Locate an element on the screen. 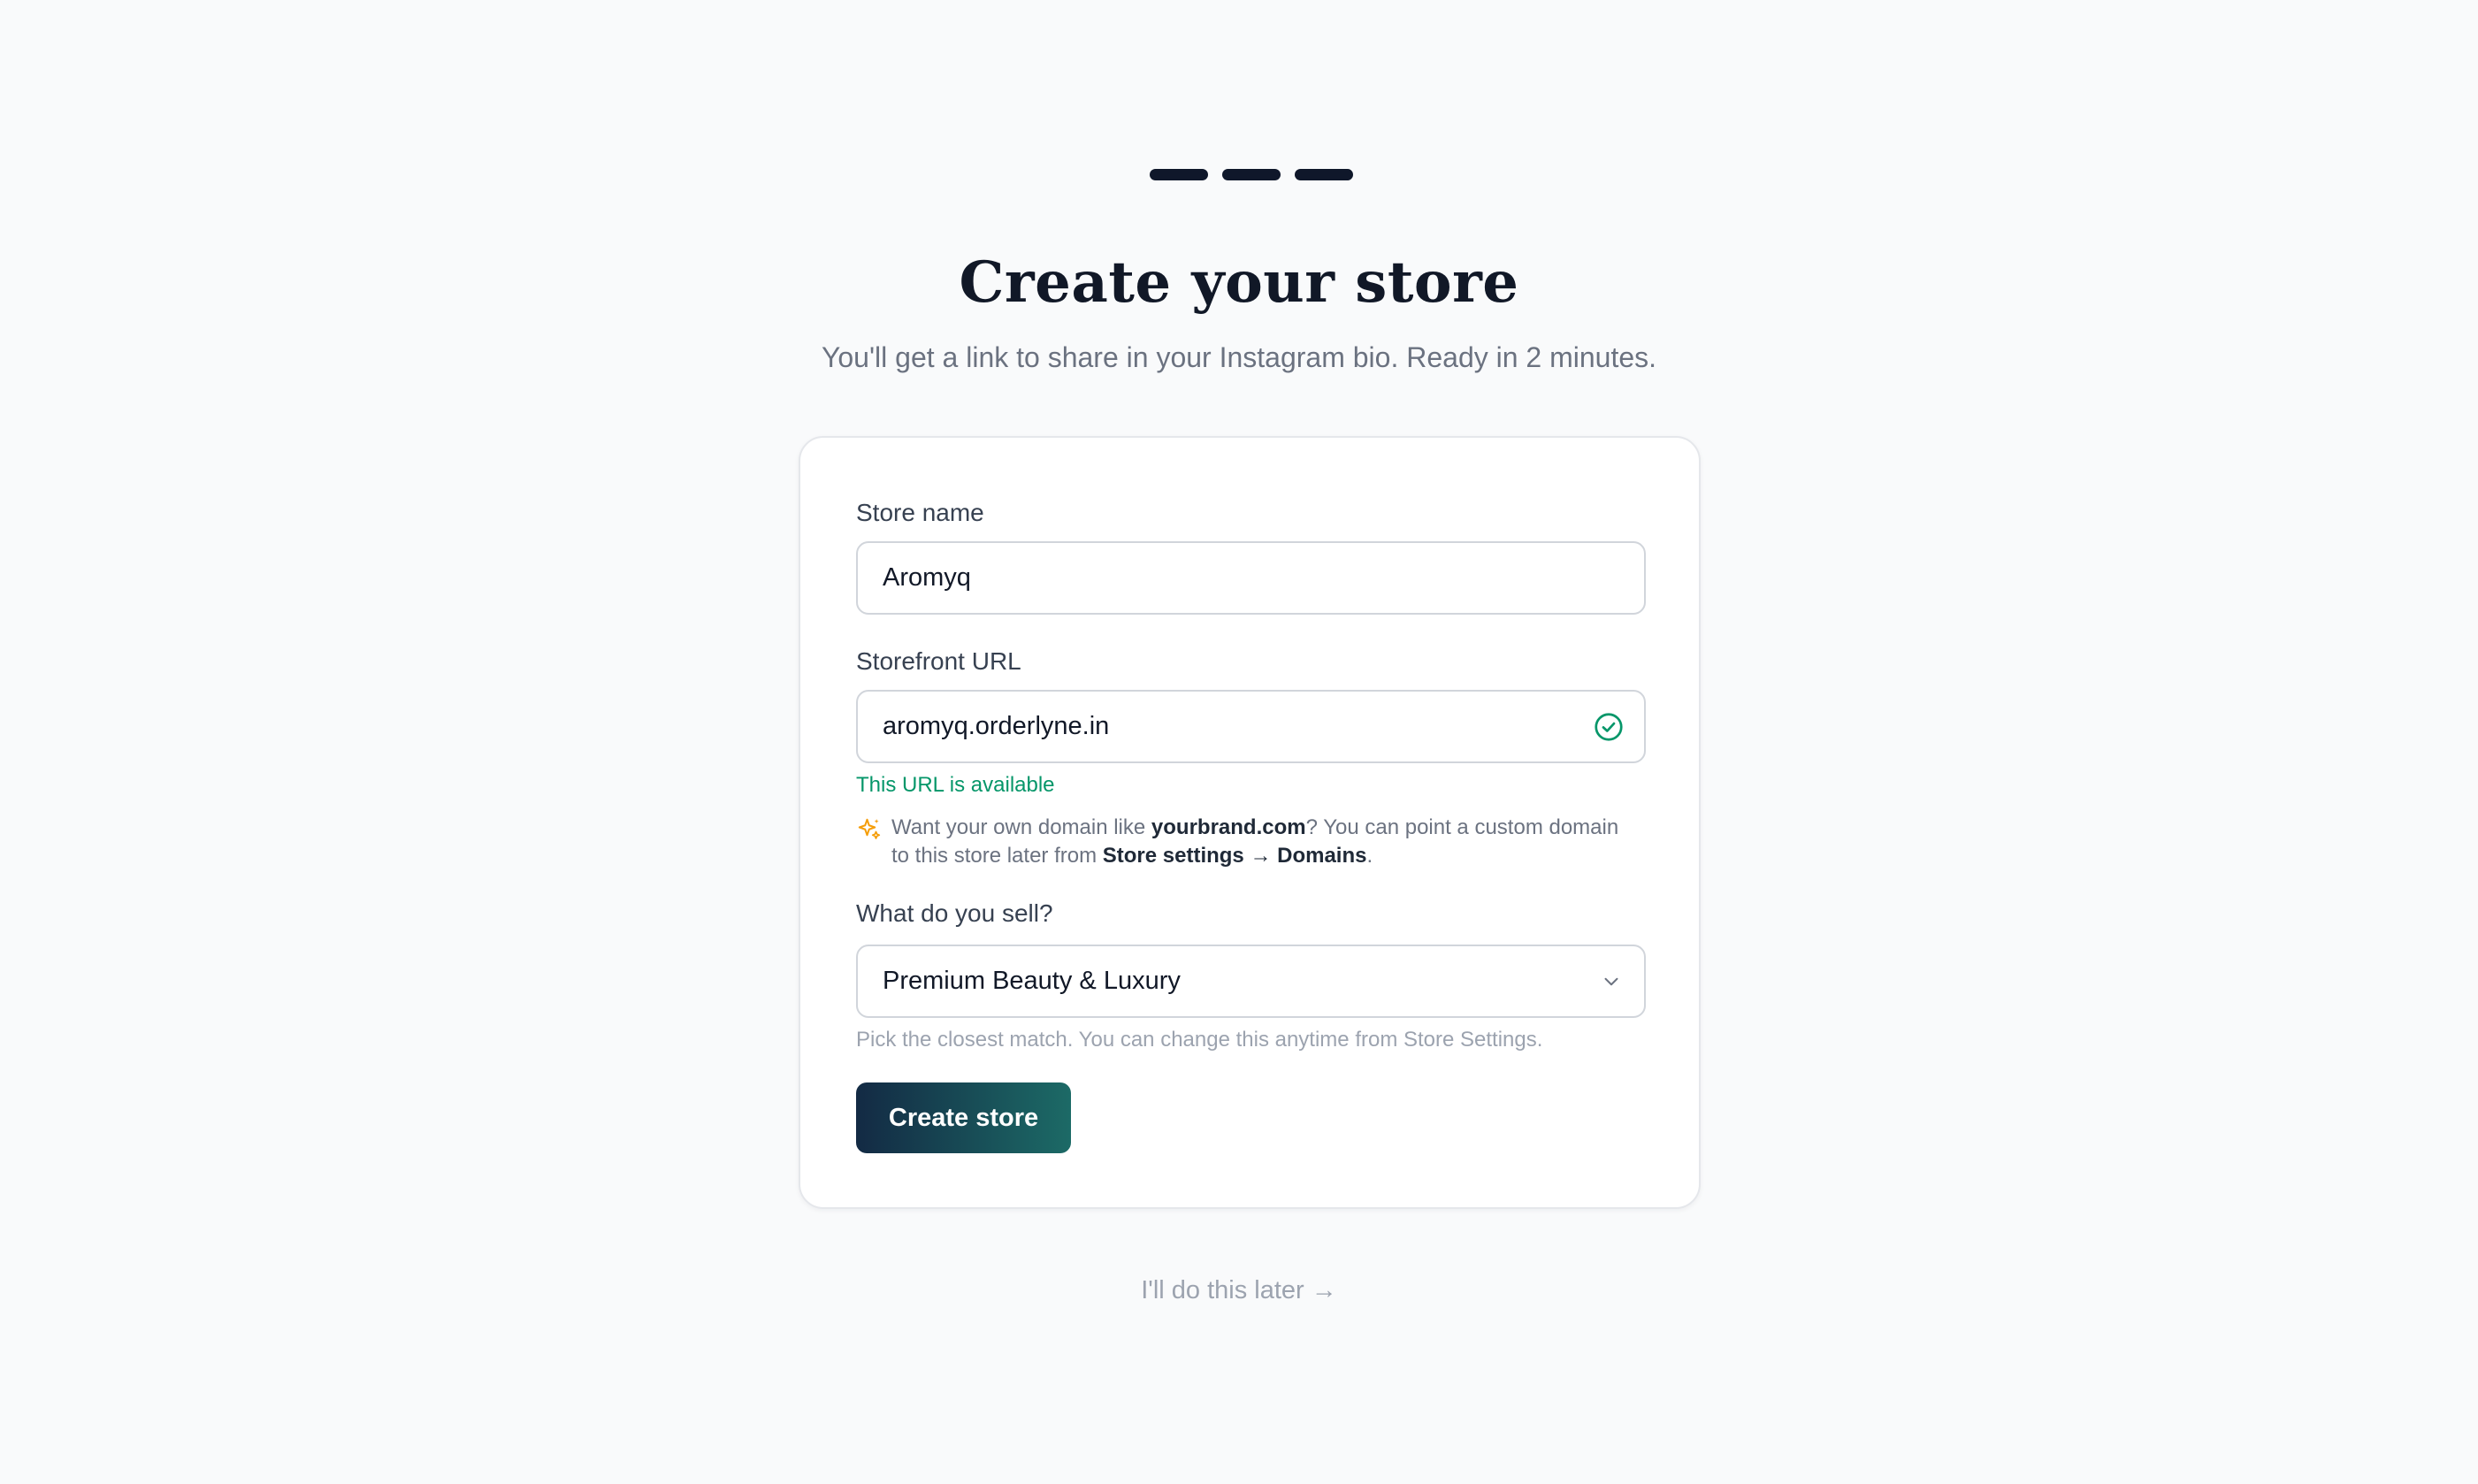 The image size is (2478, 1484). progress-indicator is located at coordinates (1251, 174).